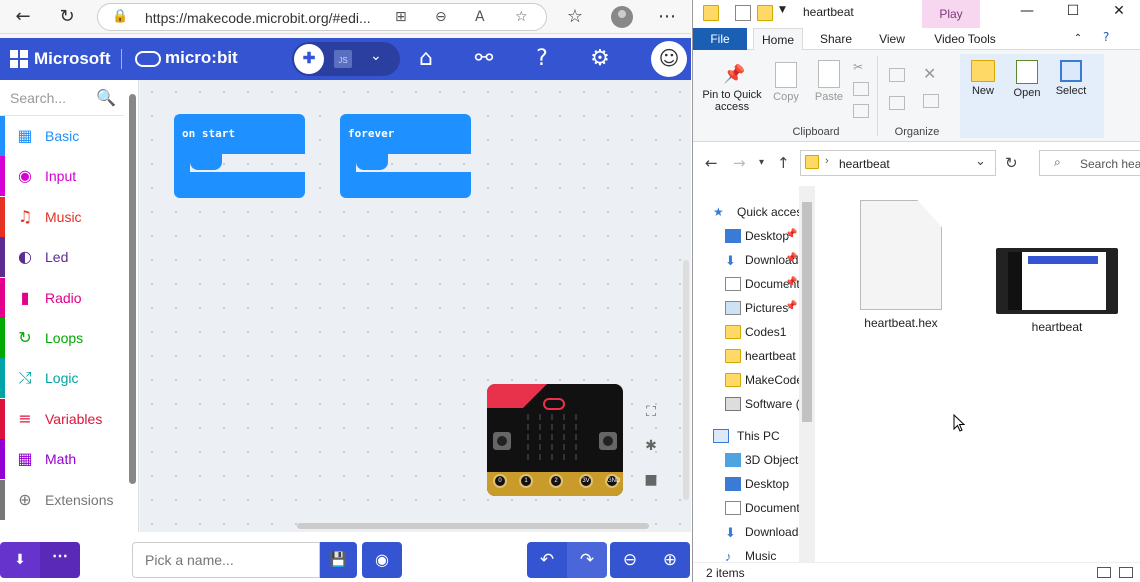 This screenshot has height=582, width=1140. I want to click on nav-item-codes1: Codes1, so click(747, 332).